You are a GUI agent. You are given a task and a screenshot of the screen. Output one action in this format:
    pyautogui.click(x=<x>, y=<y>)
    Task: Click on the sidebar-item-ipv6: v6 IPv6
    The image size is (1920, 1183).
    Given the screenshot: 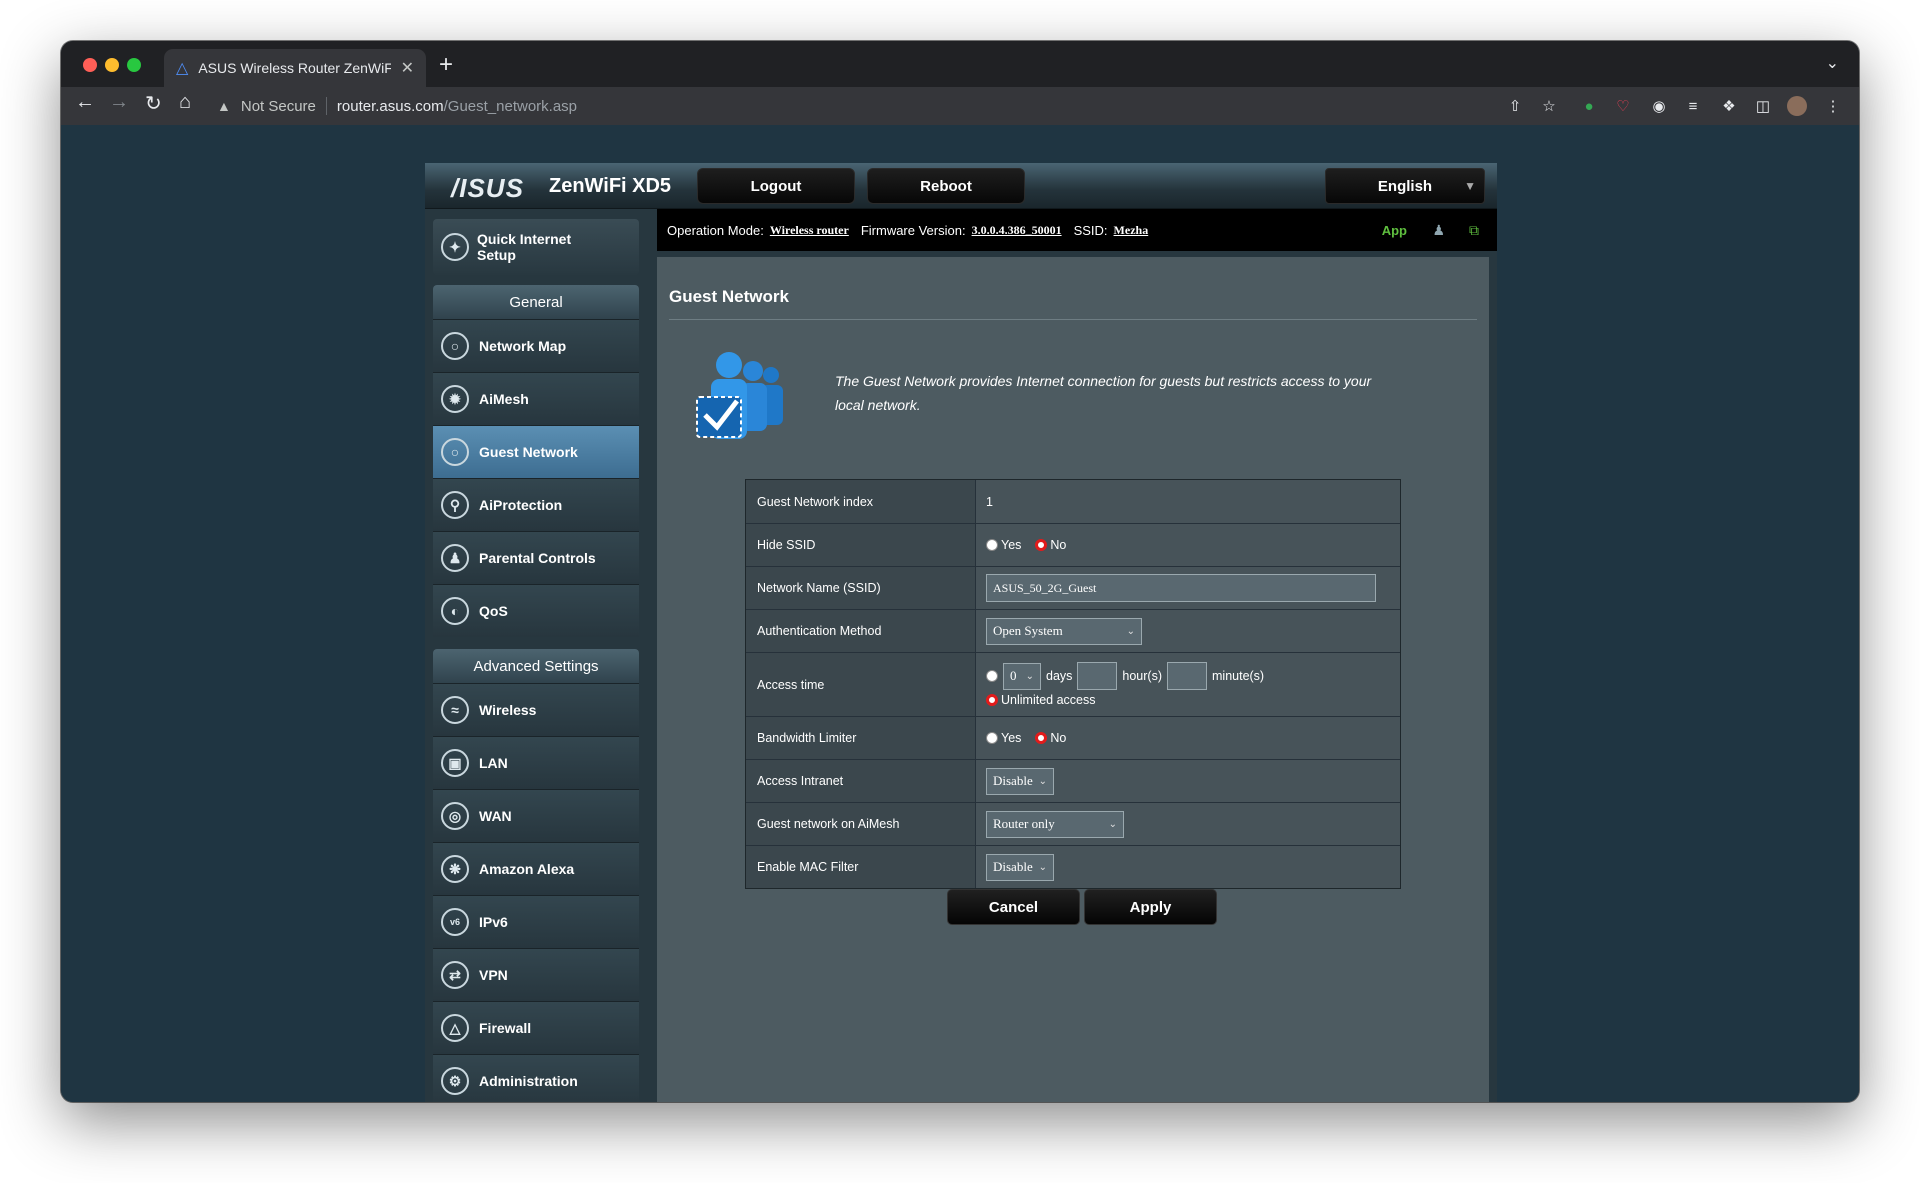 What is the action you would take?
    pyautogui.click(x=536, y=921)
    